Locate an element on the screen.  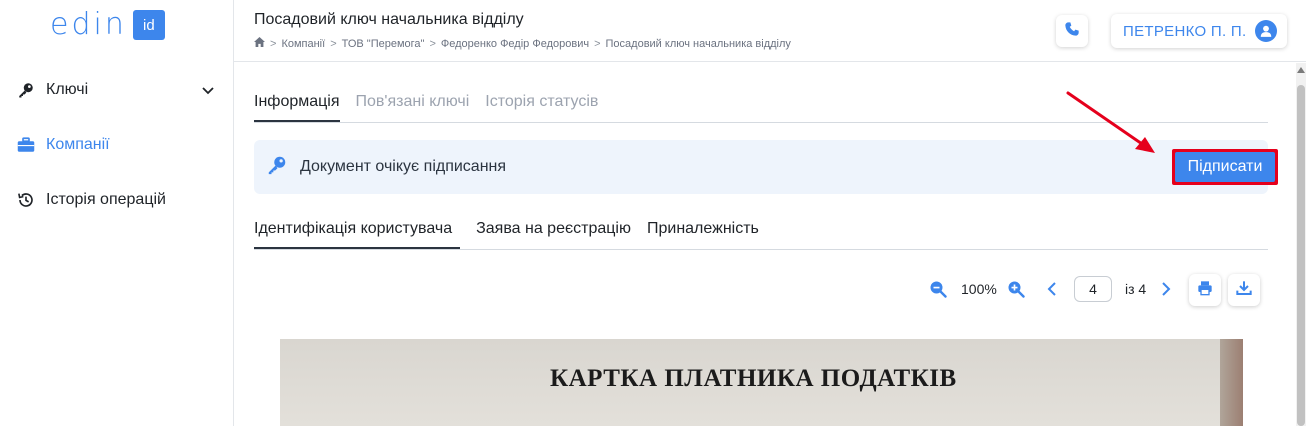
logo-badge: id is located at coordinates (148, 25).